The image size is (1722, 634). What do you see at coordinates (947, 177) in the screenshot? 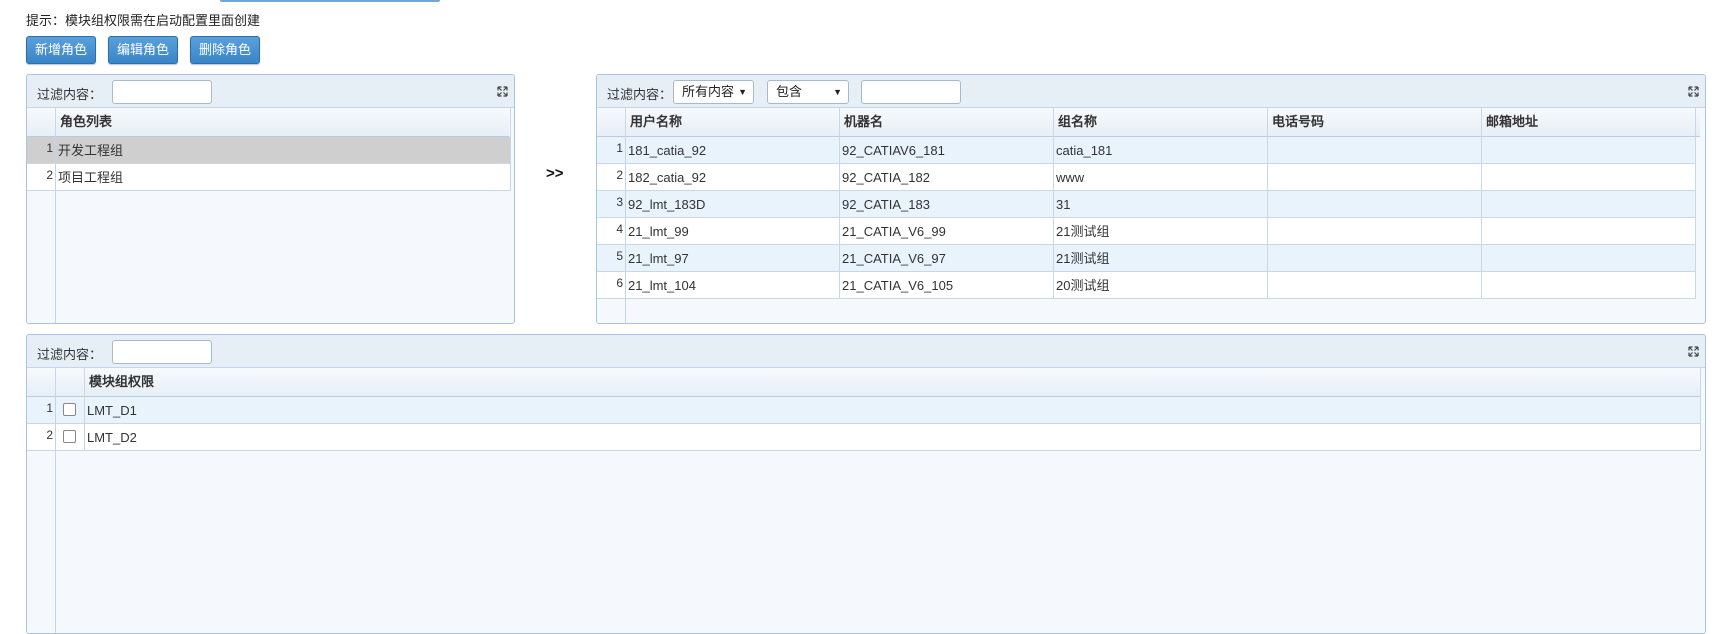
I see `machine-name-cell: 92_CATIA_182` at bounding box center [947, 177].